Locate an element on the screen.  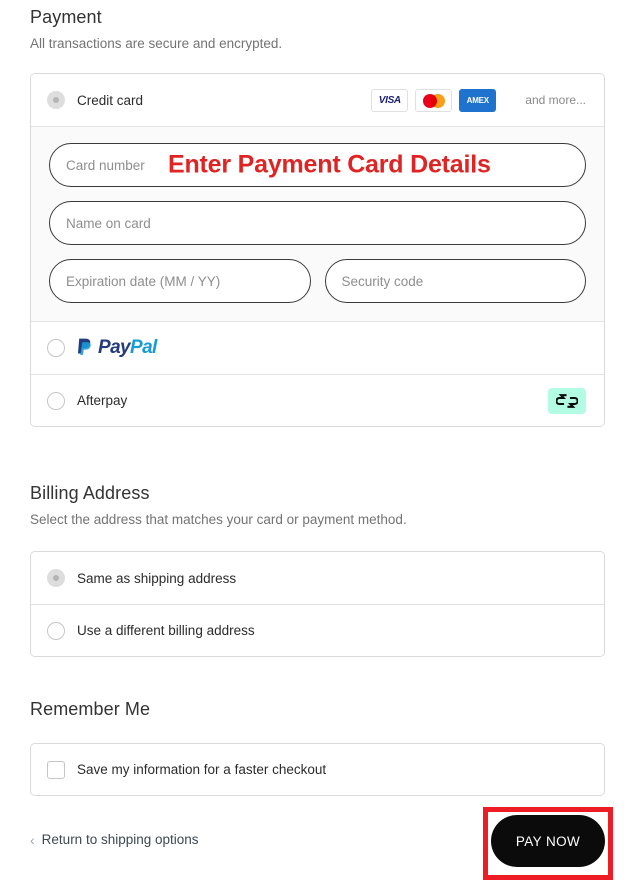
credit-card-radio is located at coordinates (56, 100).